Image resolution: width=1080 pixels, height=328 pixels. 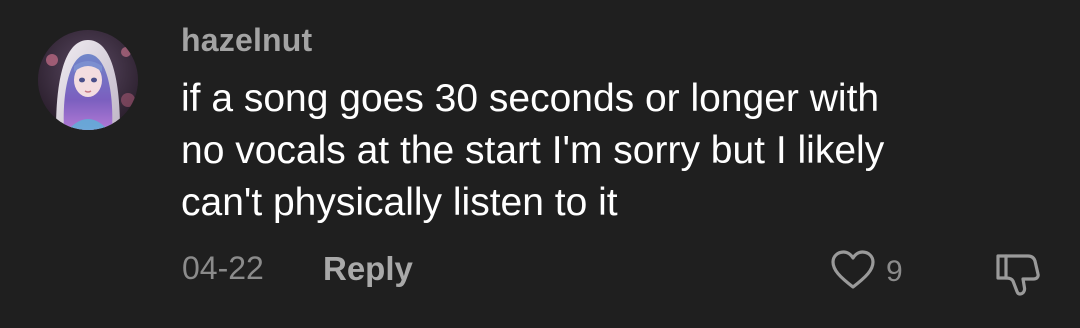 What do you see at coordinates (530, 98) in the screenshot?
I see `comment-text-line: if a song goes 30 seconds or longer with` at bounding box center [530, 98].